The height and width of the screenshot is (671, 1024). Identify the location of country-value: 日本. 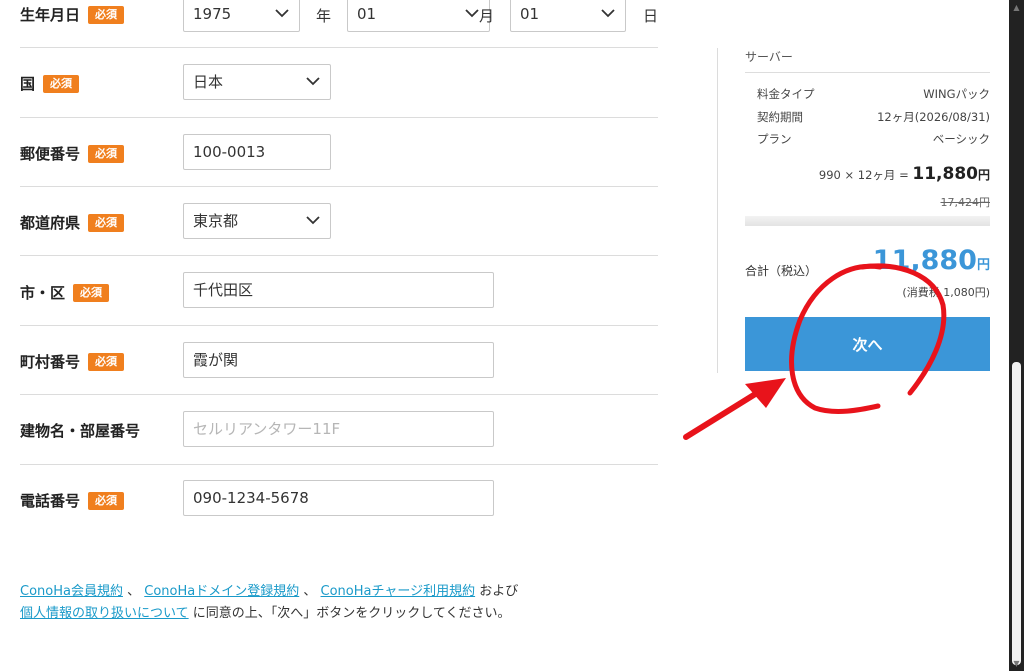
(208, 82).